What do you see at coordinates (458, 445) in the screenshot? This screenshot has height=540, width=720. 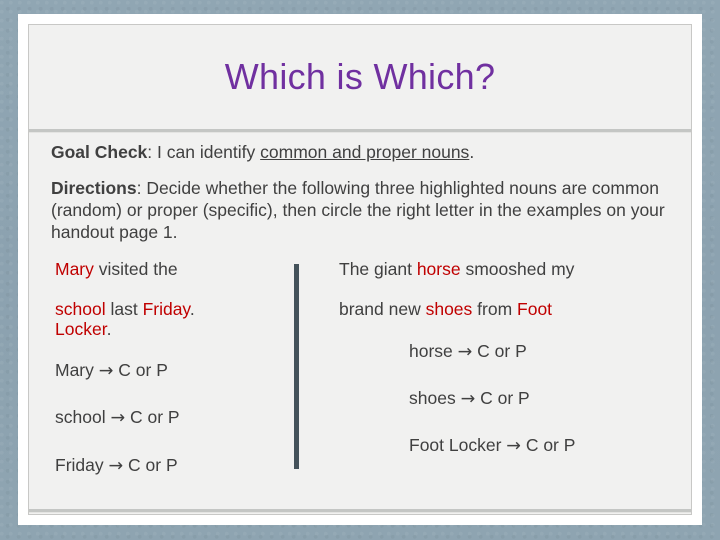 I see `answer-noun: Foot Locker` at bounding box center [458, 445].